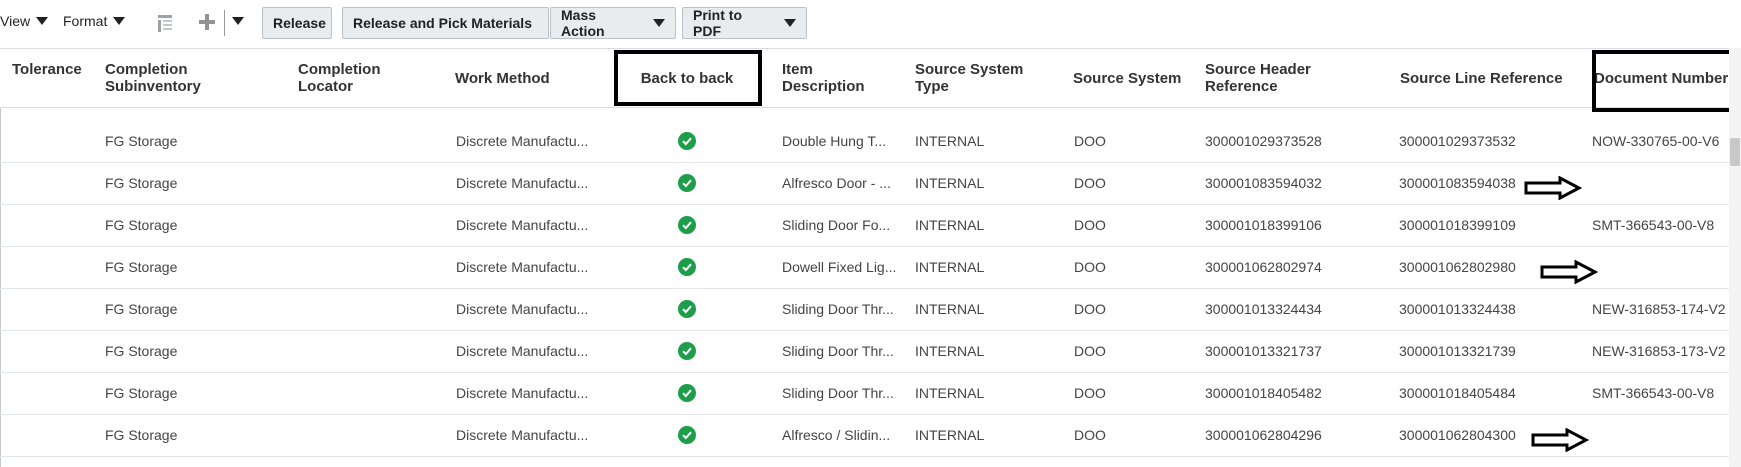  Describe the element at coordinates (299, 23) in the screenshot. I see `release-button-label: Release` at that location.